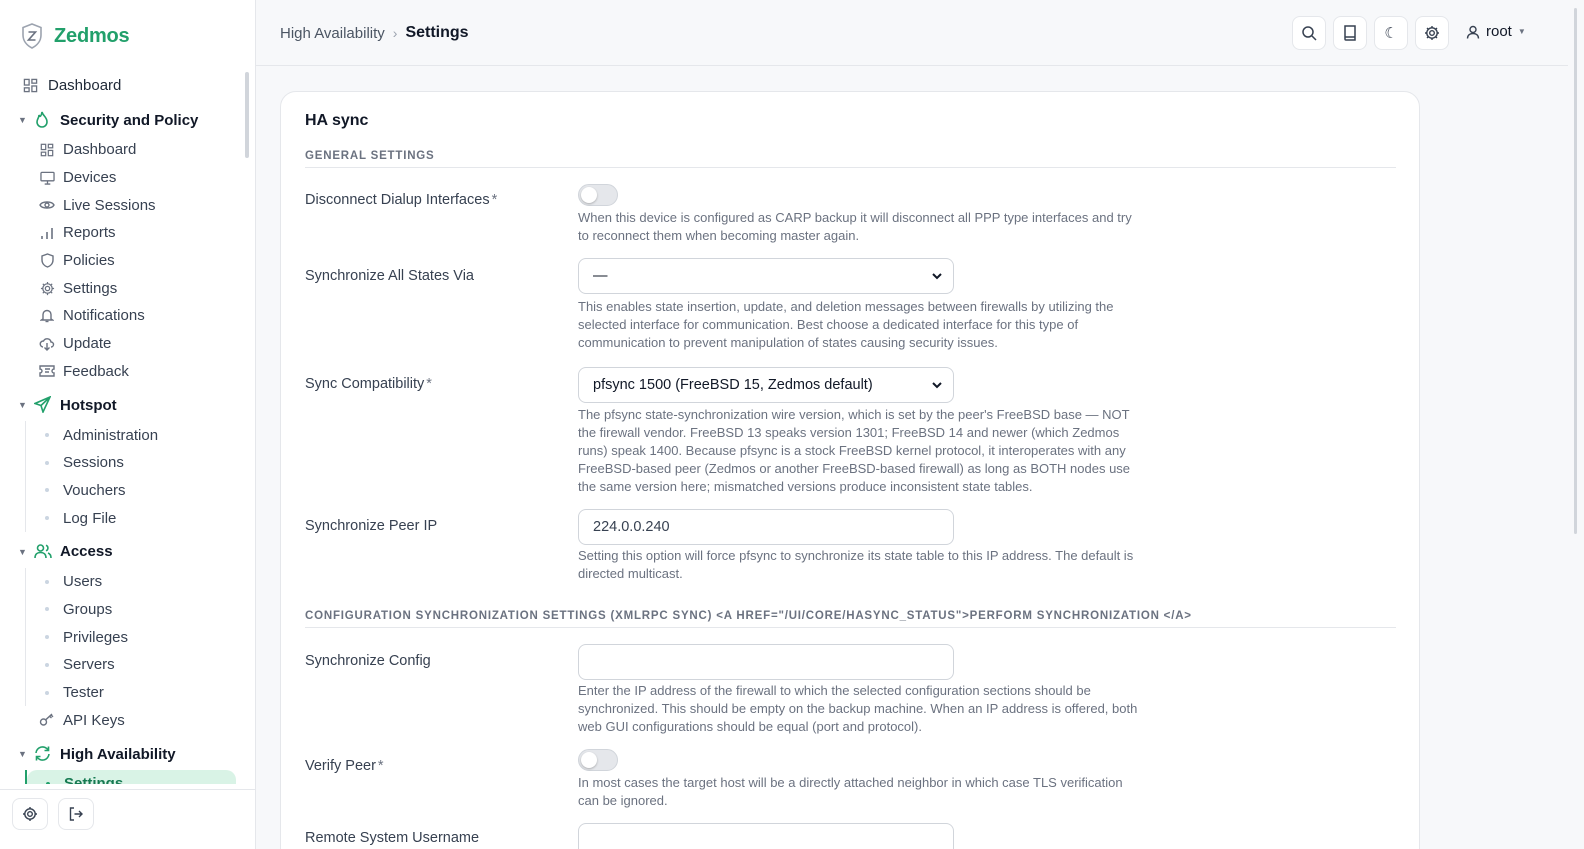 Image resolution: width=1584 pixels, height=849 pixels. Describe the element at coordinates (766, 276) in the screenshot. I see `sync-states-select: —` at that location.